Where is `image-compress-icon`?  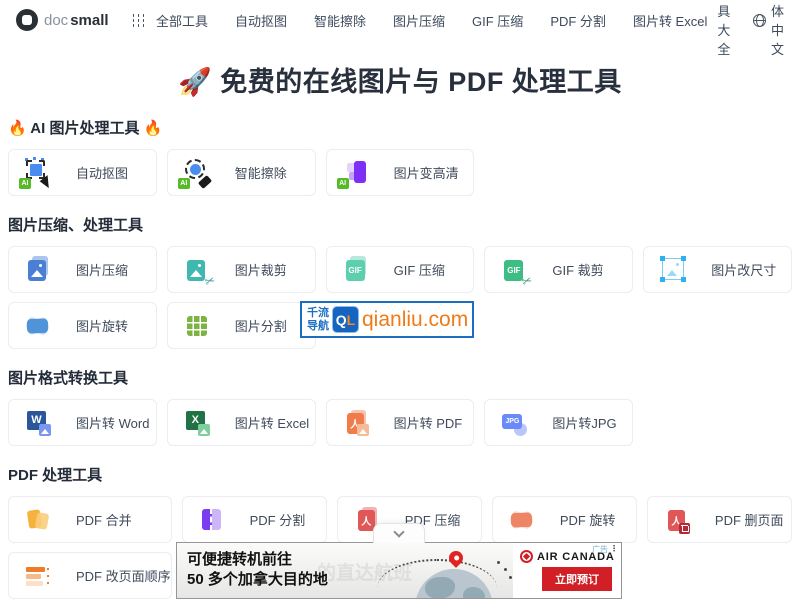
image-compress-icon is located at coordinates (38, 270).